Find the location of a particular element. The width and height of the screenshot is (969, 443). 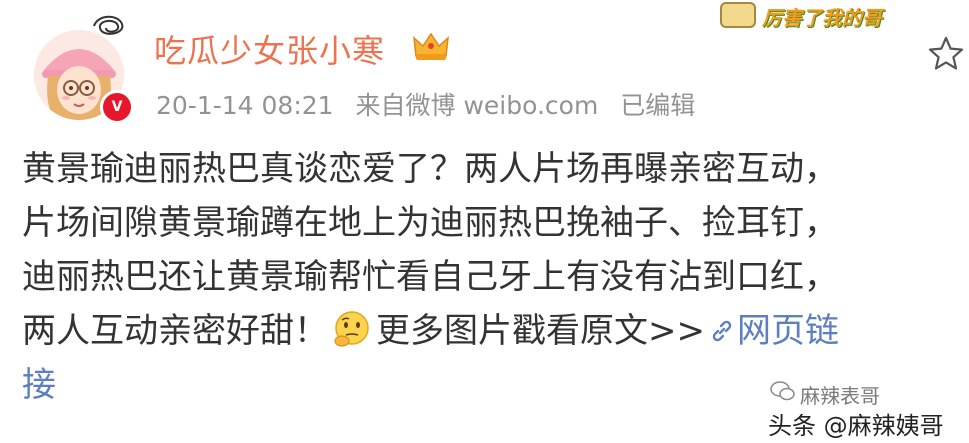

crown-icon is located at coordinates (431, 46).